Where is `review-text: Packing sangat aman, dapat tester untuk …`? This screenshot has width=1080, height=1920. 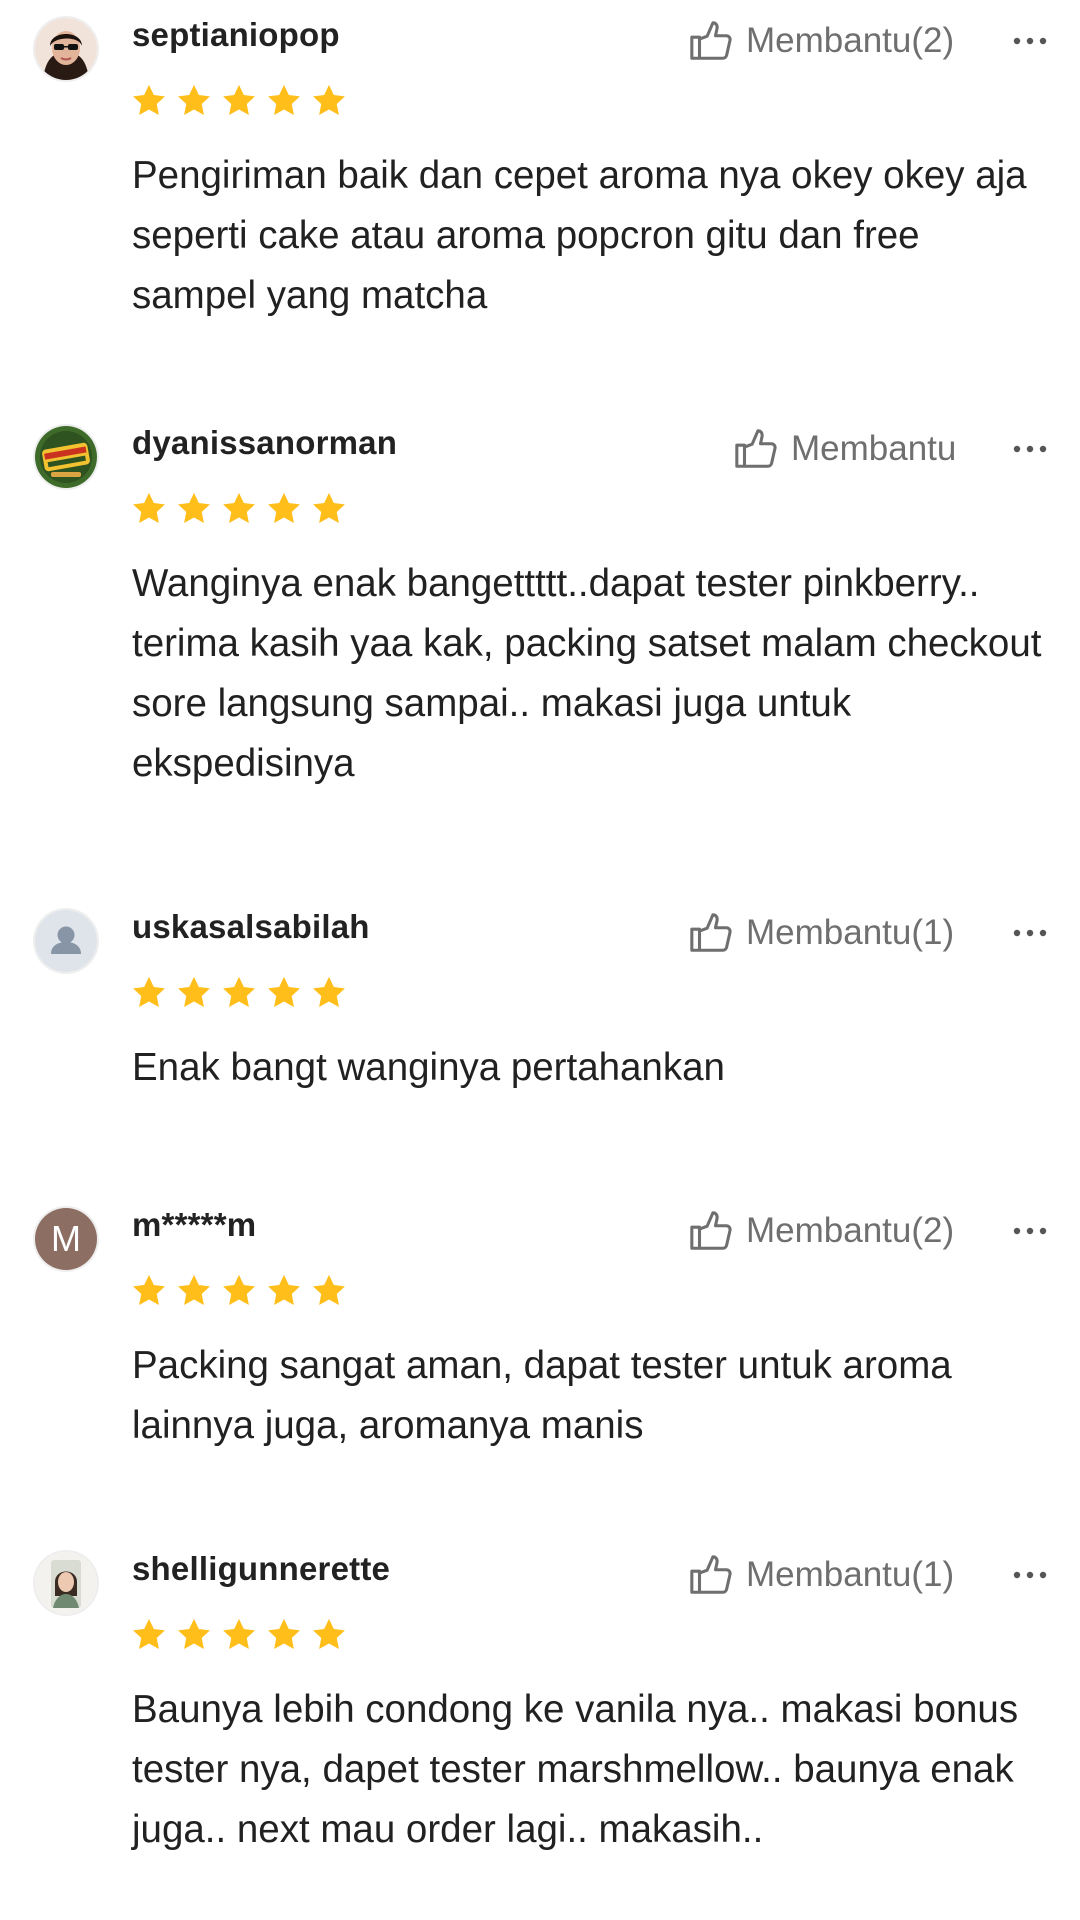
review-text: Packing sangat aman, dapat tester untuk … is located at coordinates (542, 1395).